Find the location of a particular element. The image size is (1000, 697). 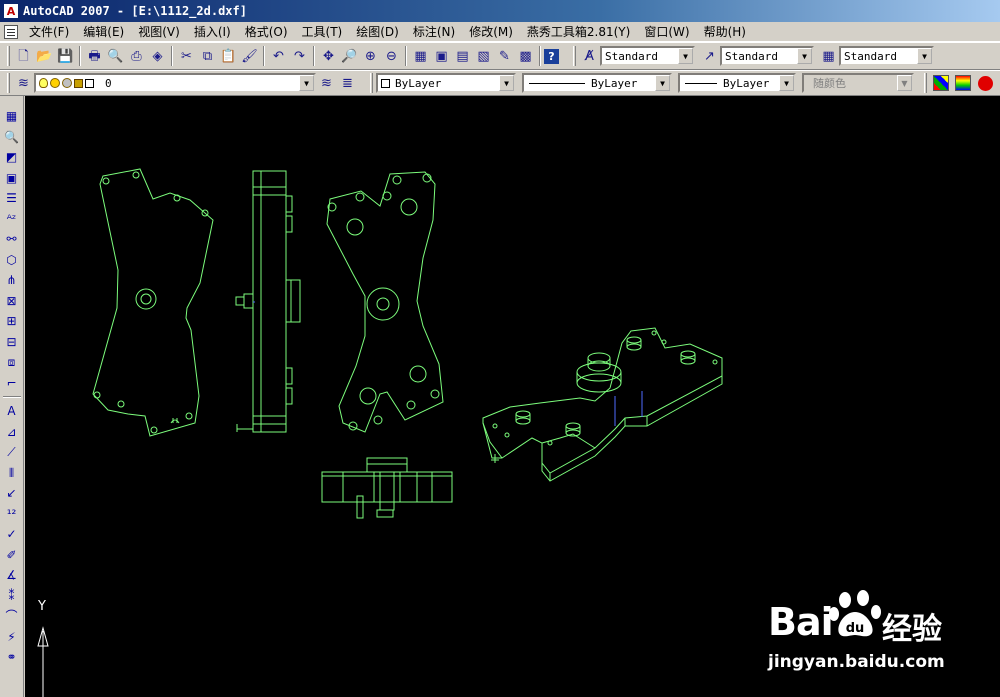

menu-insert: 插入(I) is located at coordinates (212, 31).